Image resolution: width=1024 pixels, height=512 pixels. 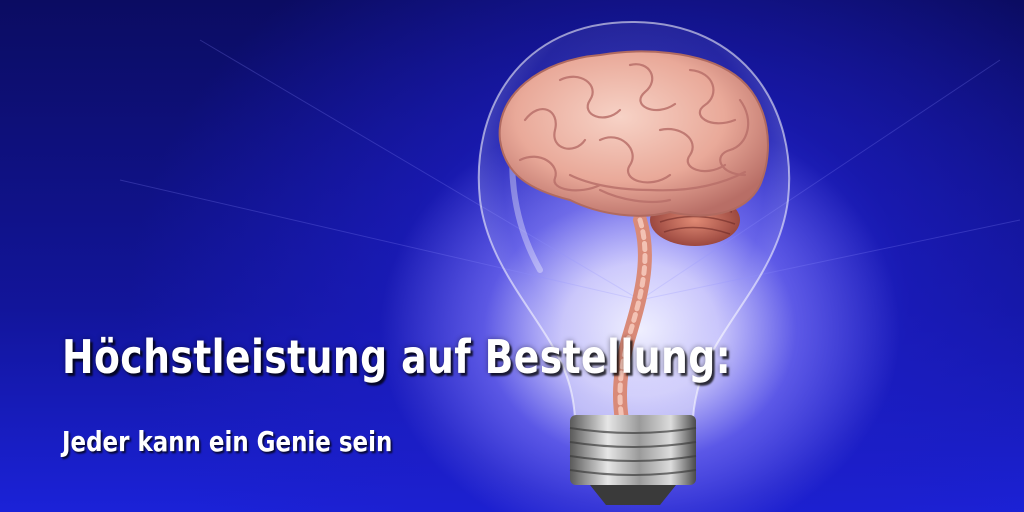 What do you see at coordinates (227, 441) in the screenshot?
I see `hero-subline: Jeder kann ein Genie sein` at bounding box center [227, 441].